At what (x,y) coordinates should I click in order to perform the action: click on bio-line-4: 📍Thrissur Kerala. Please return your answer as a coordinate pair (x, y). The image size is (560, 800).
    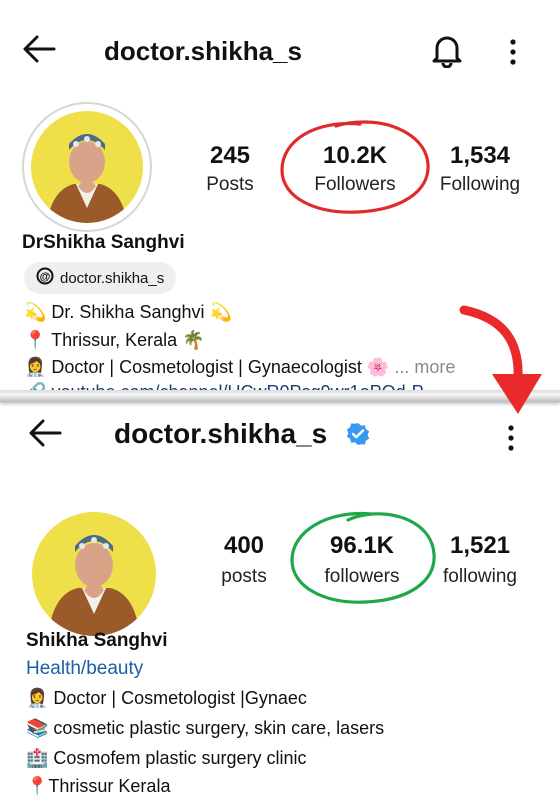
    Looking at the image, I should click on (98, 786).